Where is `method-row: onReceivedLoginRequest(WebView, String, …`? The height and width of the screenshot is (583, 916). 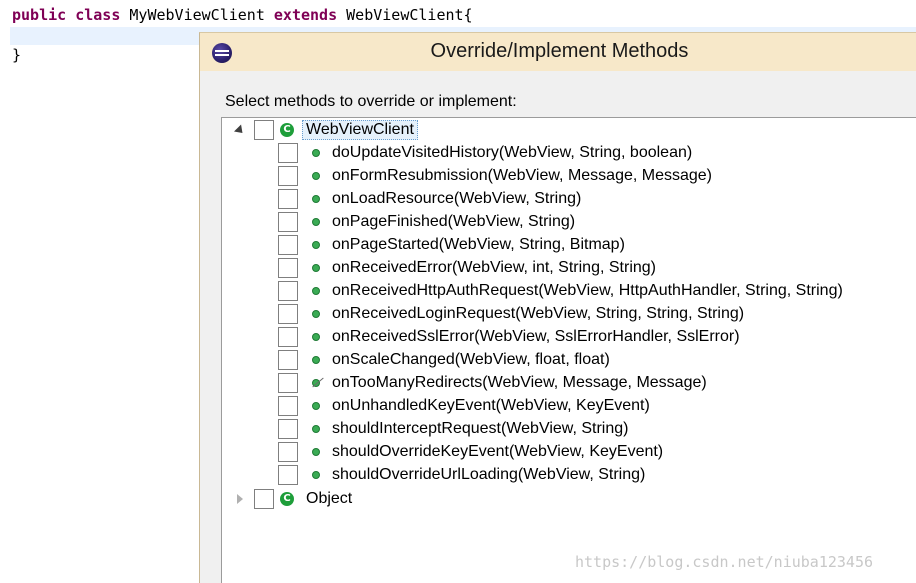 method-row: onReceivedLoginRequest(WebView, String, … is located at coordinates (511, 314).